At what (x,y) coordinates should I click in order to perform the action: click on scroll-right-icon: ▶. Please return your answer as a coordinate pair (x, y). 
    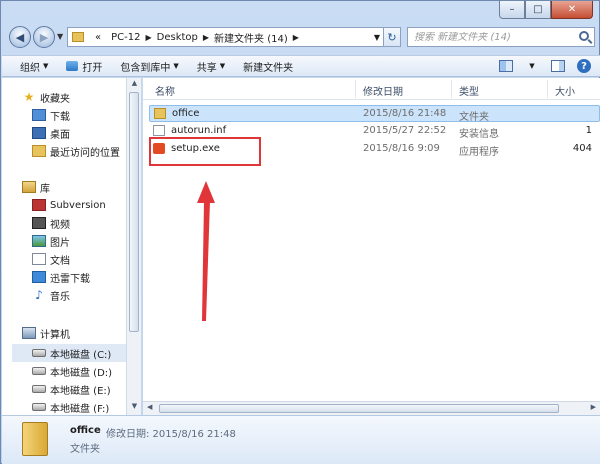
    Looking at the image, I should click on (593, 407).